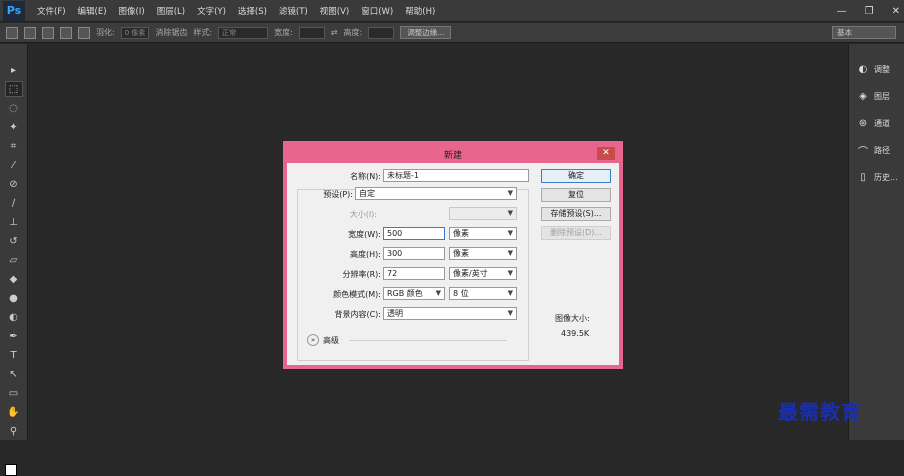 The height and width of the screenshot is (476, 904). I want to click on history-brush-tool-icon: ↺, so click(14, 241).